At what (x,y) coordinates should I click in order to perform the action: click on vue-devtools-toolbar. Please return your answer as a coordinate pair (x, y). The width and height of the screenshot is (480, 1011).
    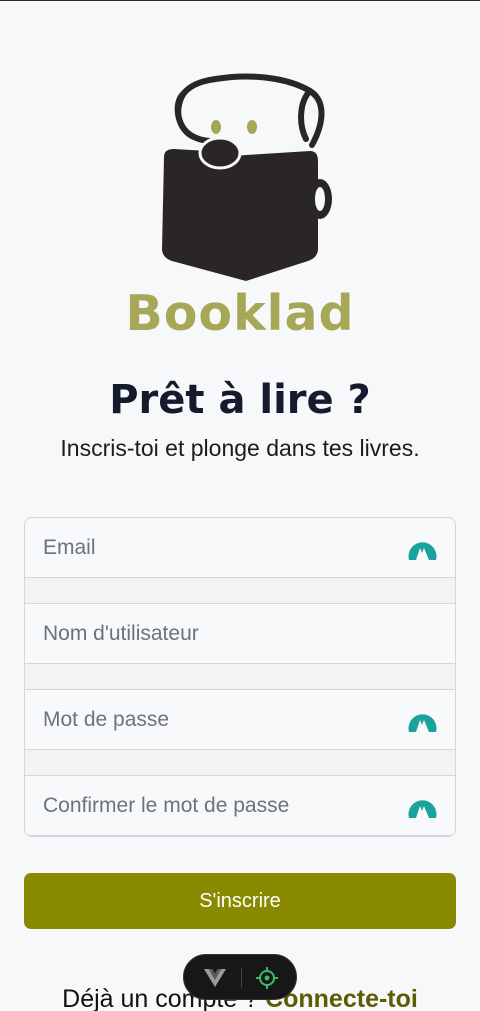
    Looking at the image, I should click on (240, 977).